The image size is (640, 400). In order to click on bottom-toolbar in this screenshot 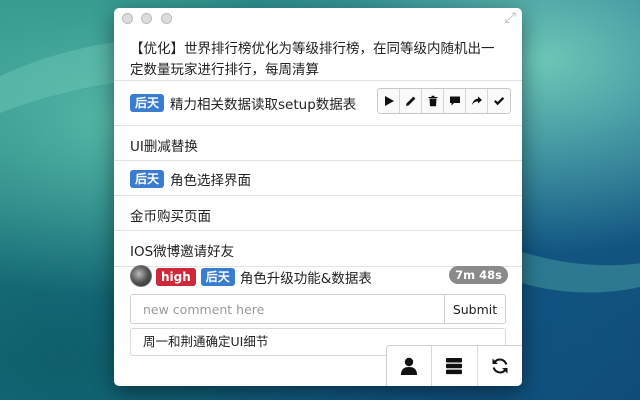, I will do `click(454, 365)`.